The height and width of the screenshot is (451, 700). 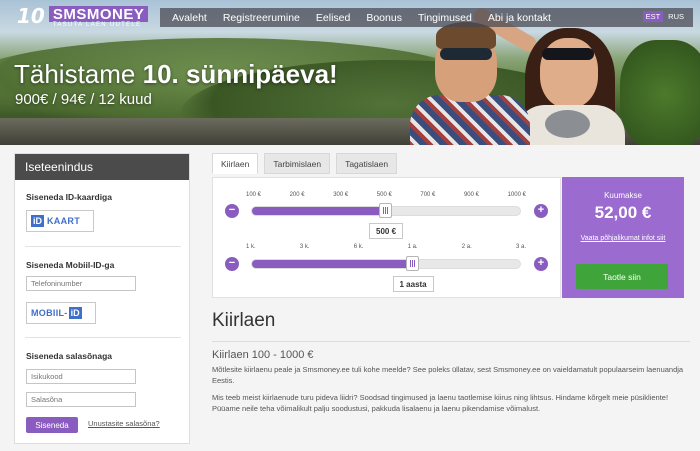 I want to click on period-tick: 6 k., so click(x=358, y=247).